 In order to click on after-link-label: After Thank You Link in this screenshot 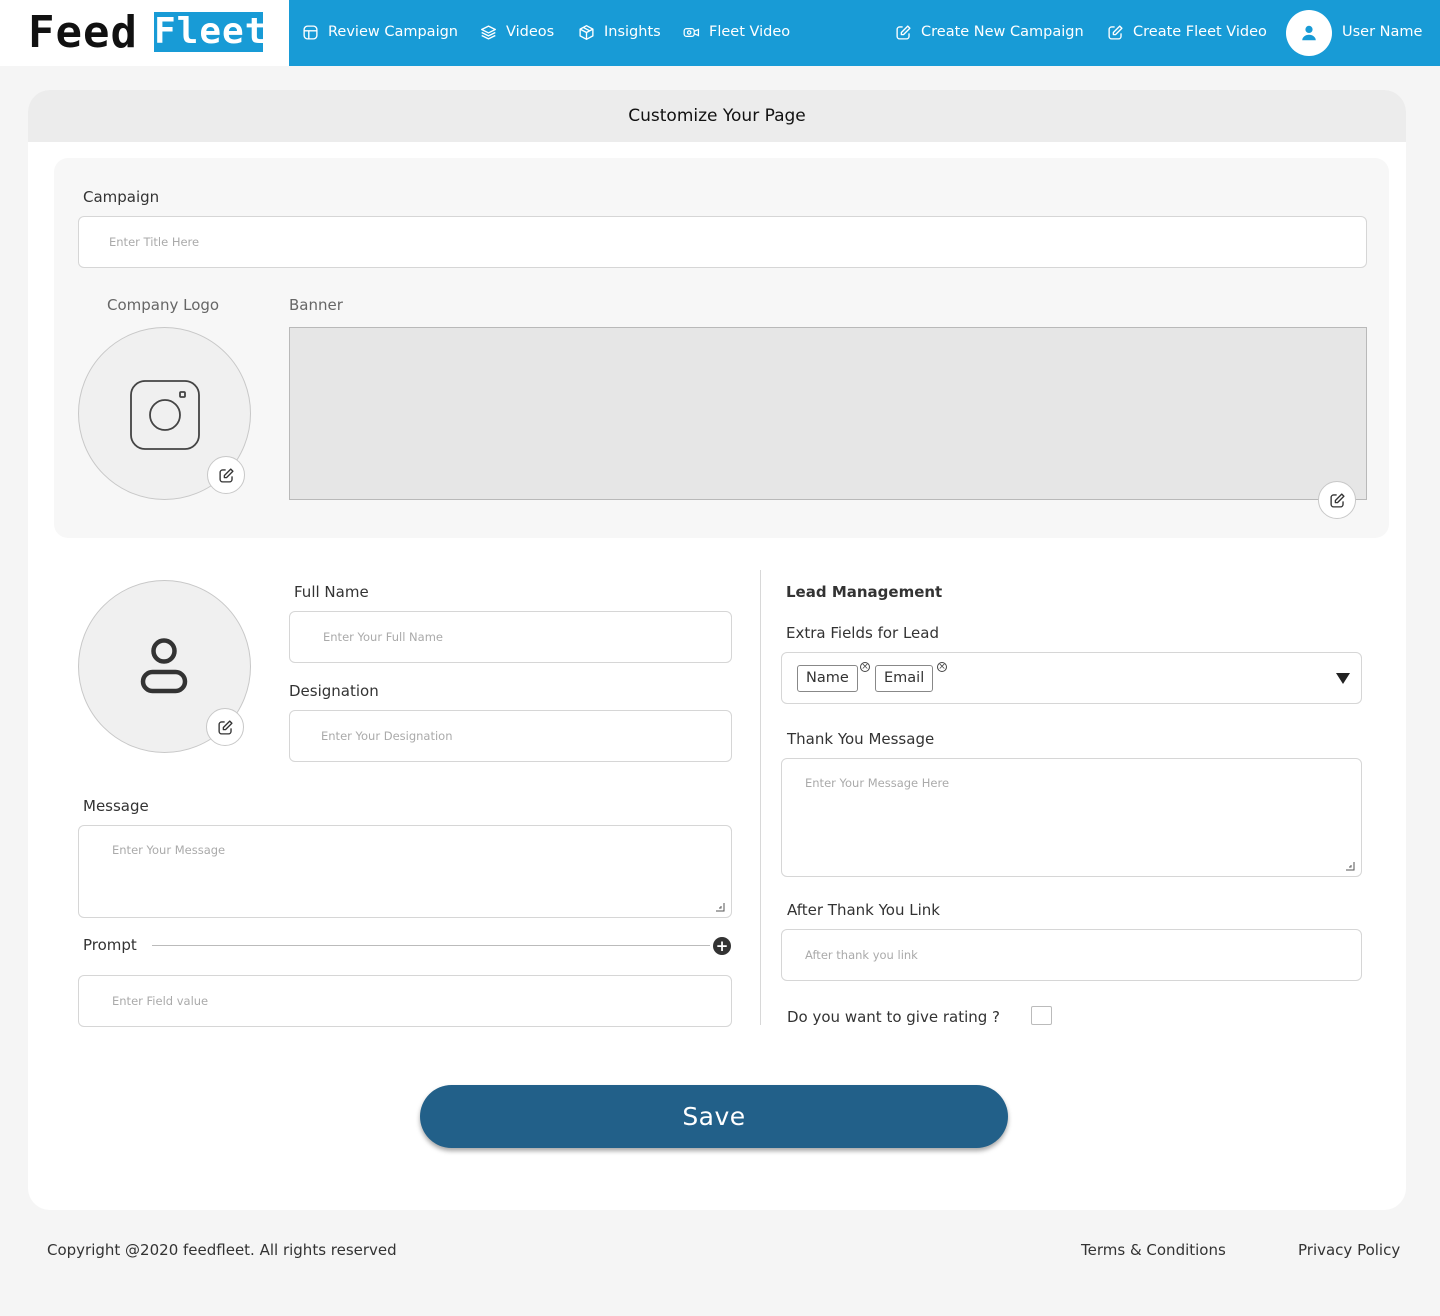, I will do `click(863, 910)`.